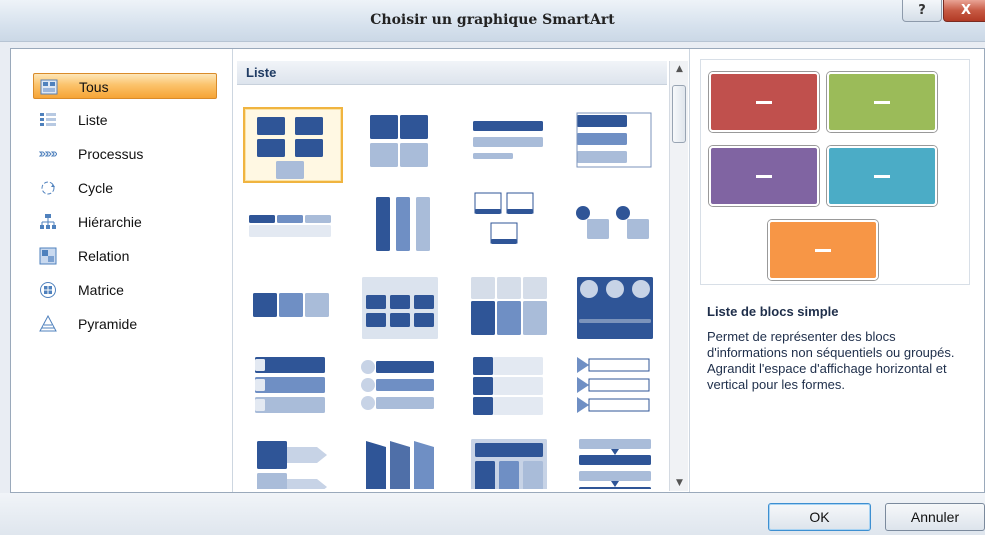 The height and width of the screenshot is (535, 985). I want to click on category-item-liste: Liste, so click(125, 120).